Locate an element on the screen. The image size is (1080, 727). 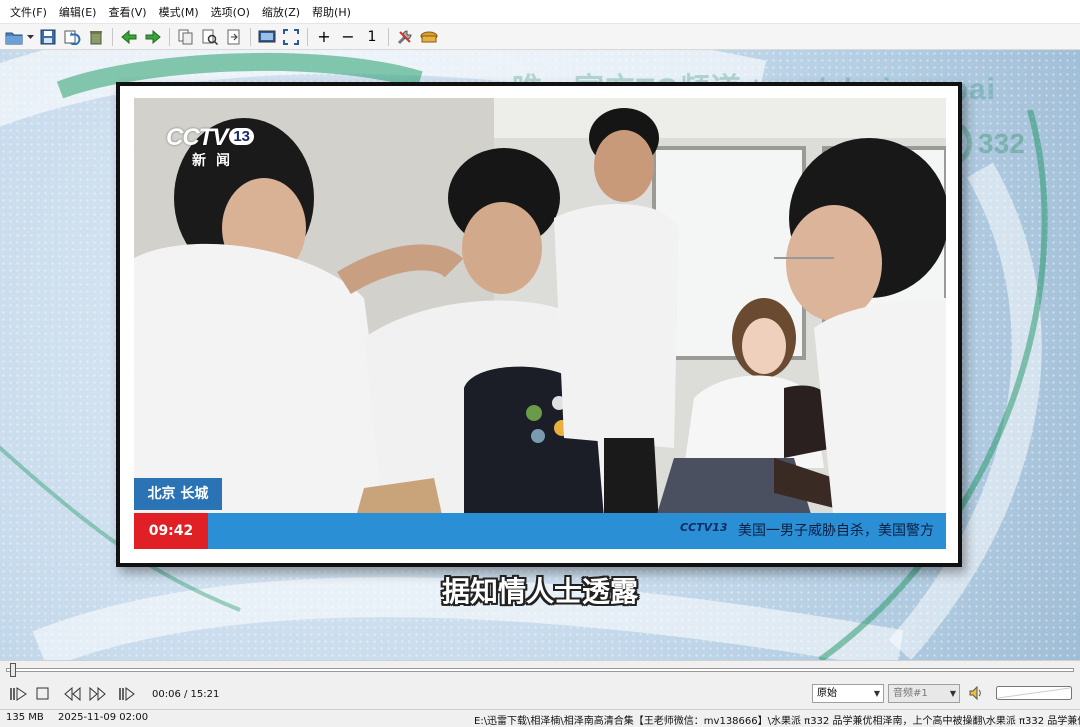
cctv-logo-text: CCTV is located at coordinates (197, 137).